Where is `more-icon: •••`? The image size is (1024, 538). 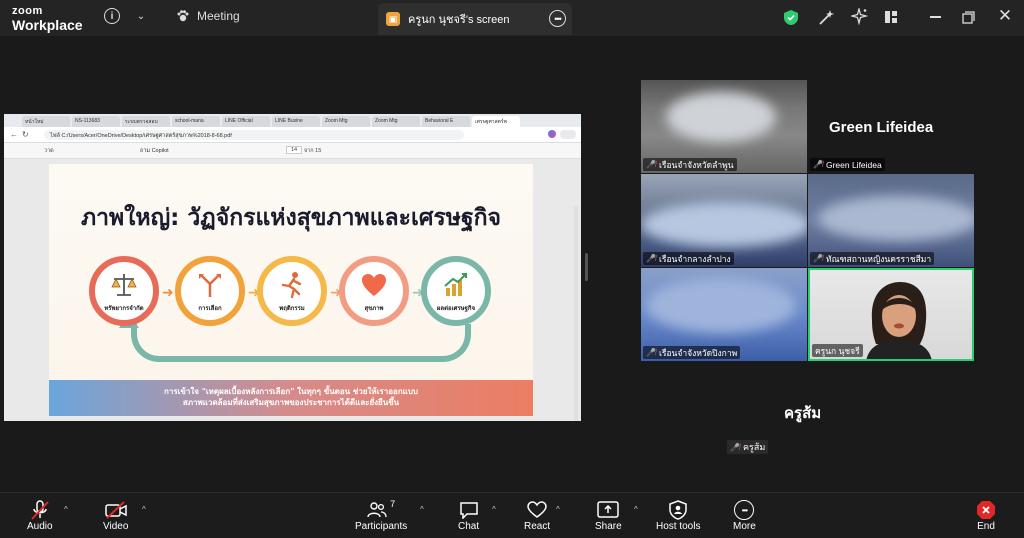 more-icon: ••• is located at coordinates (744, 510).